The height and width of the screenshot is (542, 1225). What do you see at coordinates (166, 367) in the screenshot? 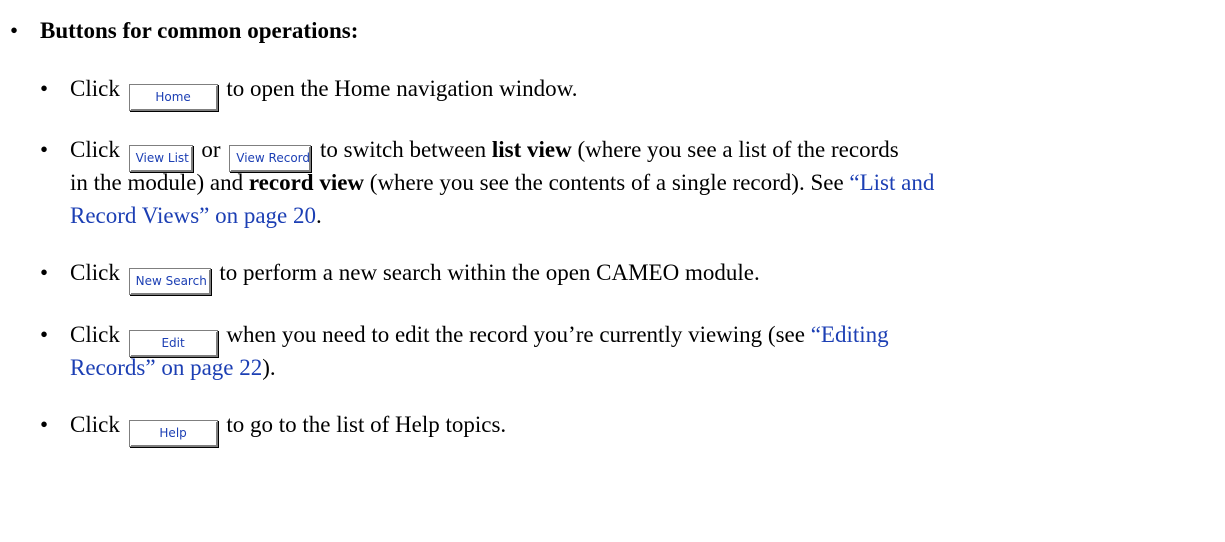
I see `link-editing-records-cont: Records” on page 22` at bounding box center [166, 367].